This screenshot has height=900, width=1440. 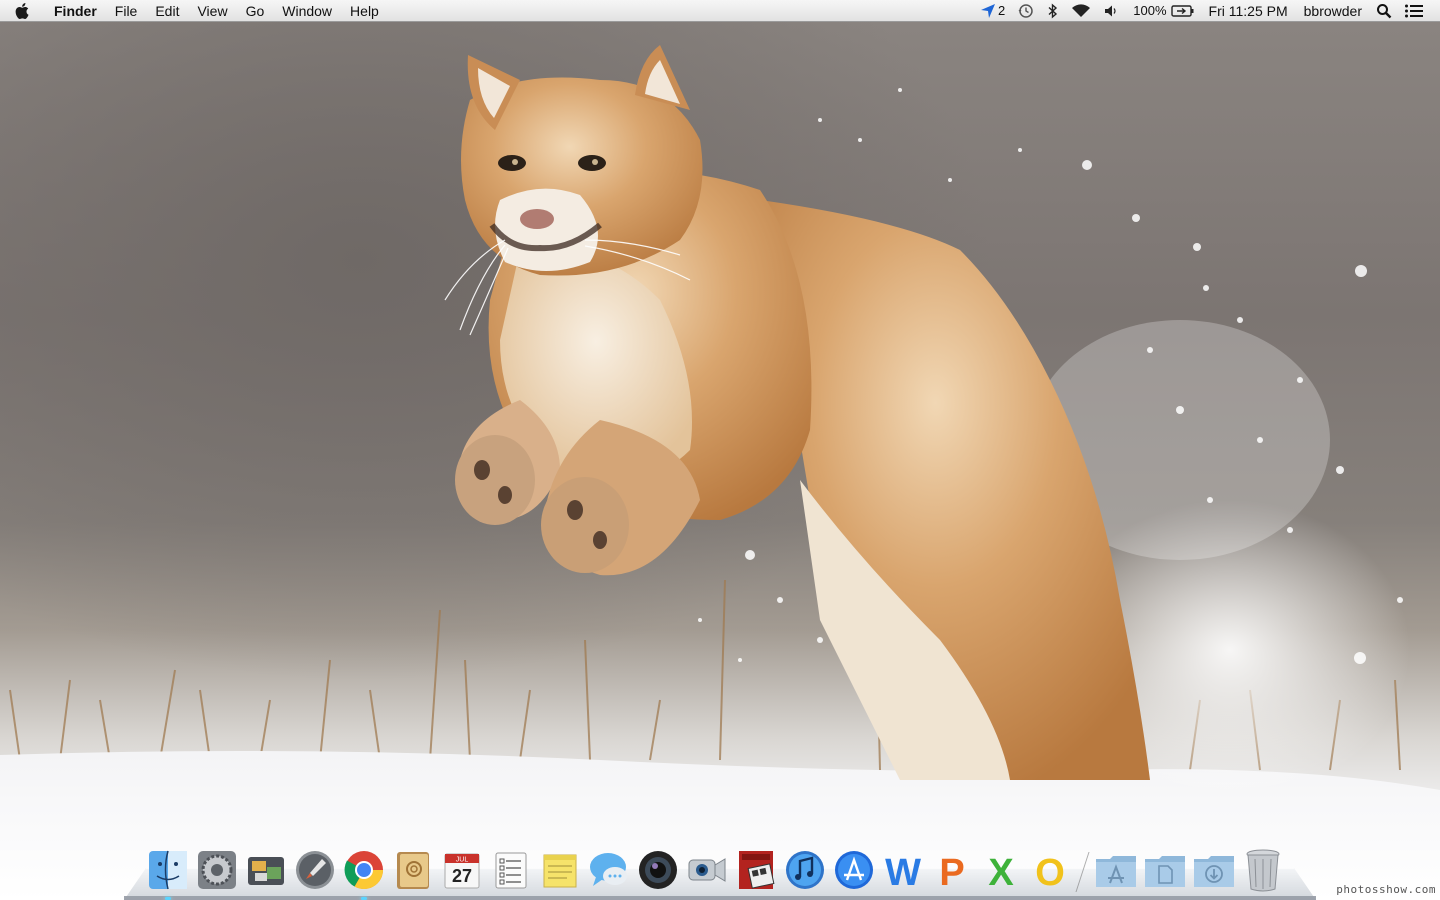 I want to click on dock-item-photo-booth, so click(x=756, y=870).